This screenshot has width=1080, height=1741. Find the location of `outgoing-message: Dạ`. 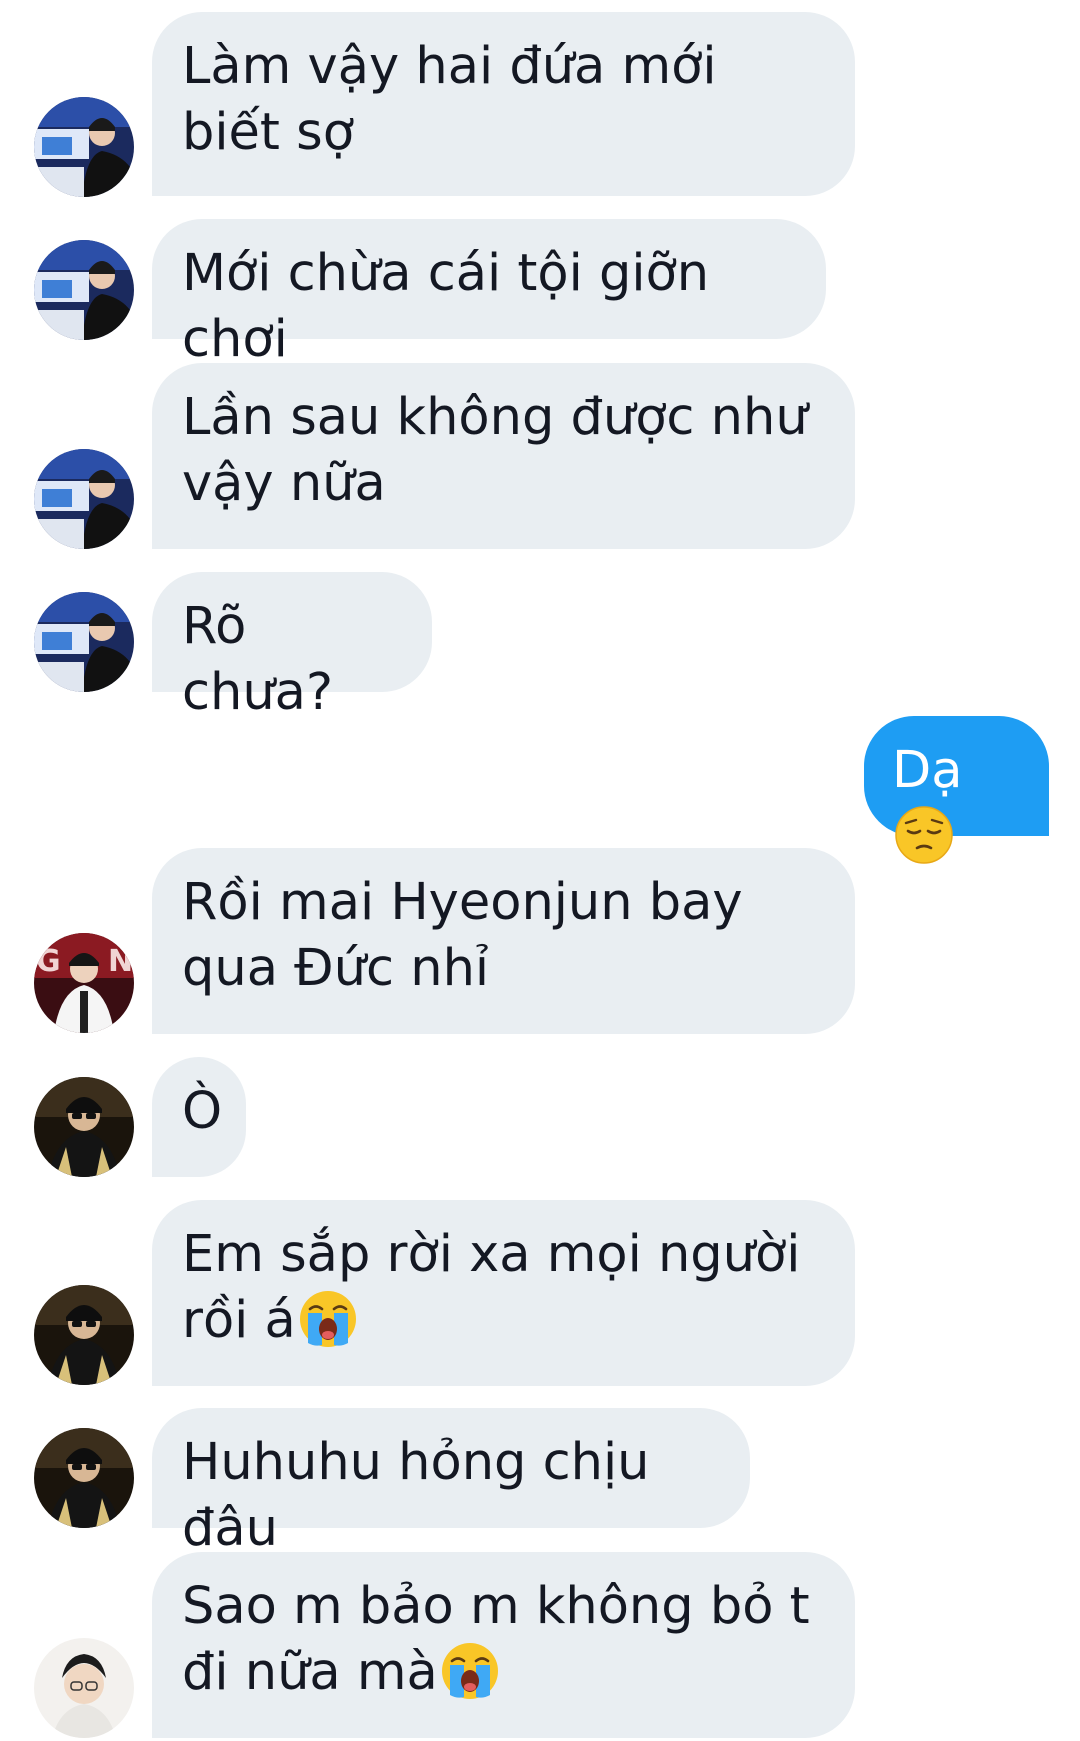

outgoing-message: Dạ is located at coordinates (956, 776).